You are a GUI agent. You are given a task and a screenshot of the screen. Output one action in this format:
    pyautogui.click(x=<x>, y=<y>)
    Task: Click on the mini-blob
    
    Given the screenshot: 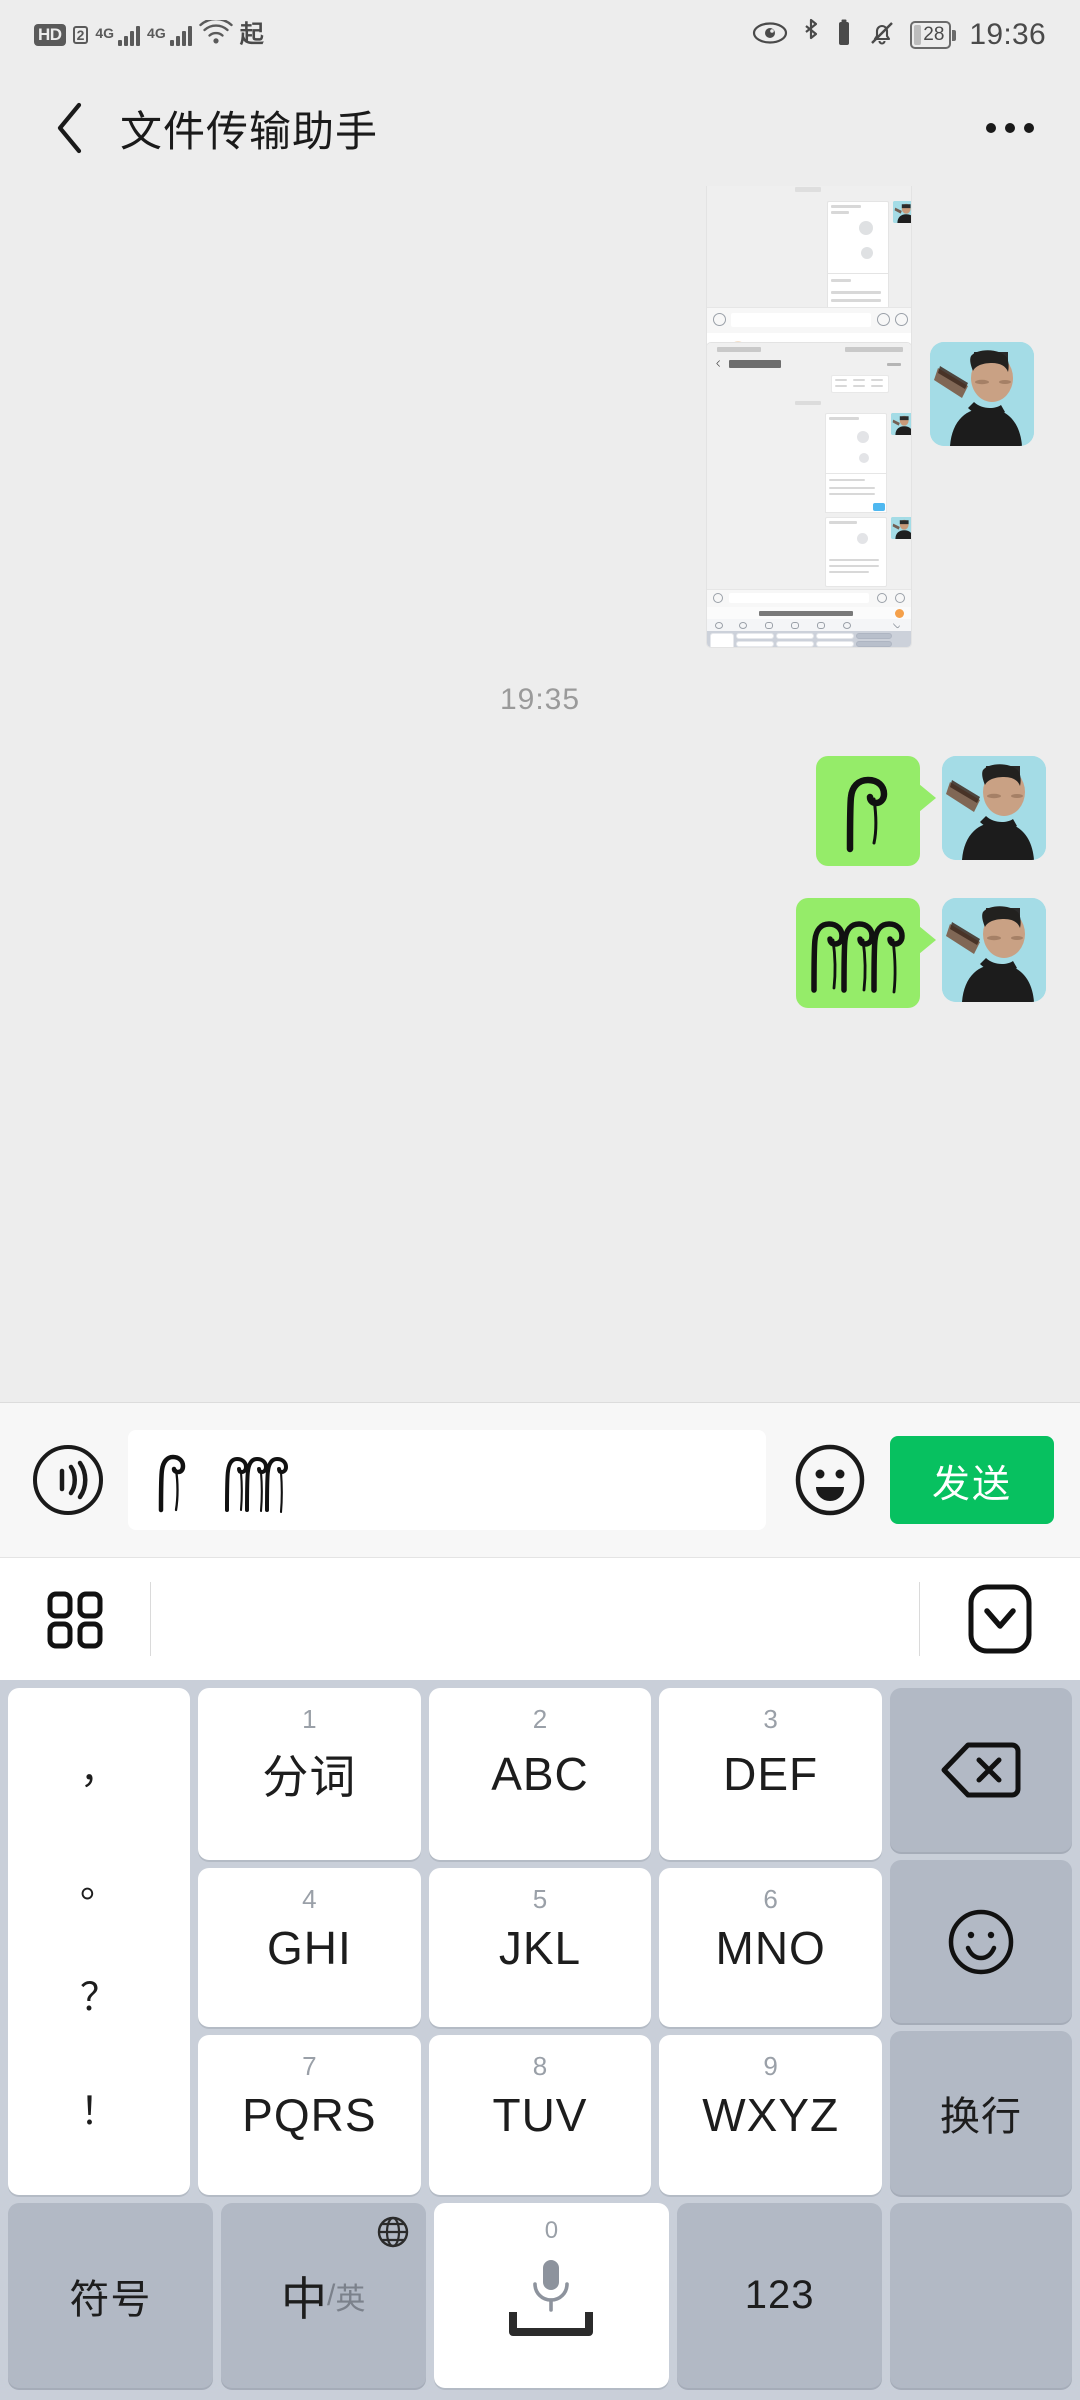 What is the action you would take?
    pyautogui.click(x=866, y=228)
    